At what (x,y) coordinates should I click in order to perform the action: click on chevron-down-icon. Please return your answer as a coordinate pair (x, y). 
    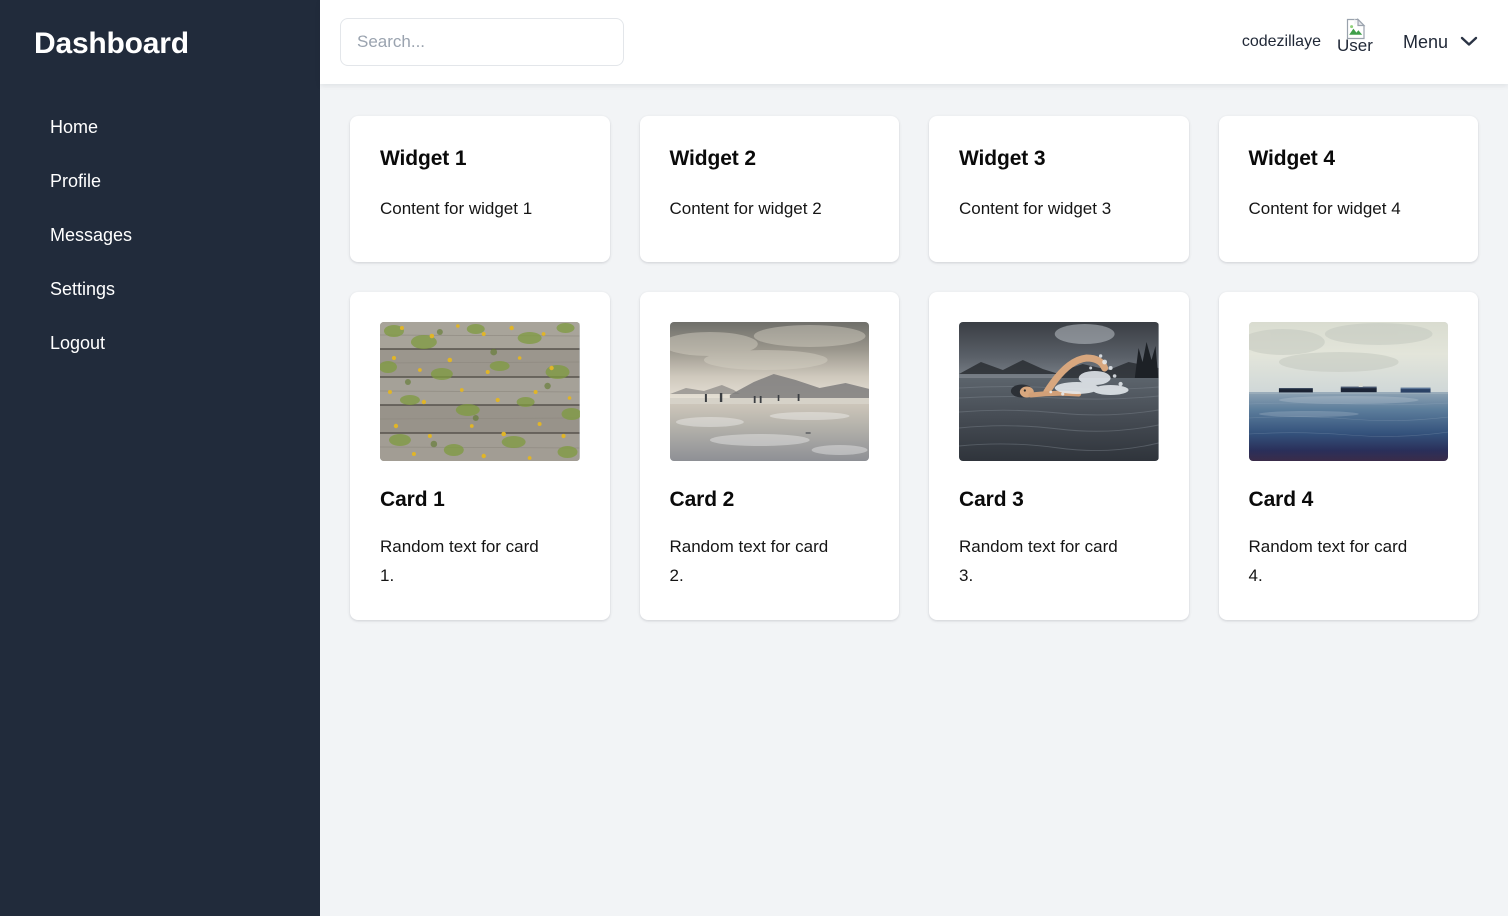
    Looking at the image, I should click on (1469, 42).